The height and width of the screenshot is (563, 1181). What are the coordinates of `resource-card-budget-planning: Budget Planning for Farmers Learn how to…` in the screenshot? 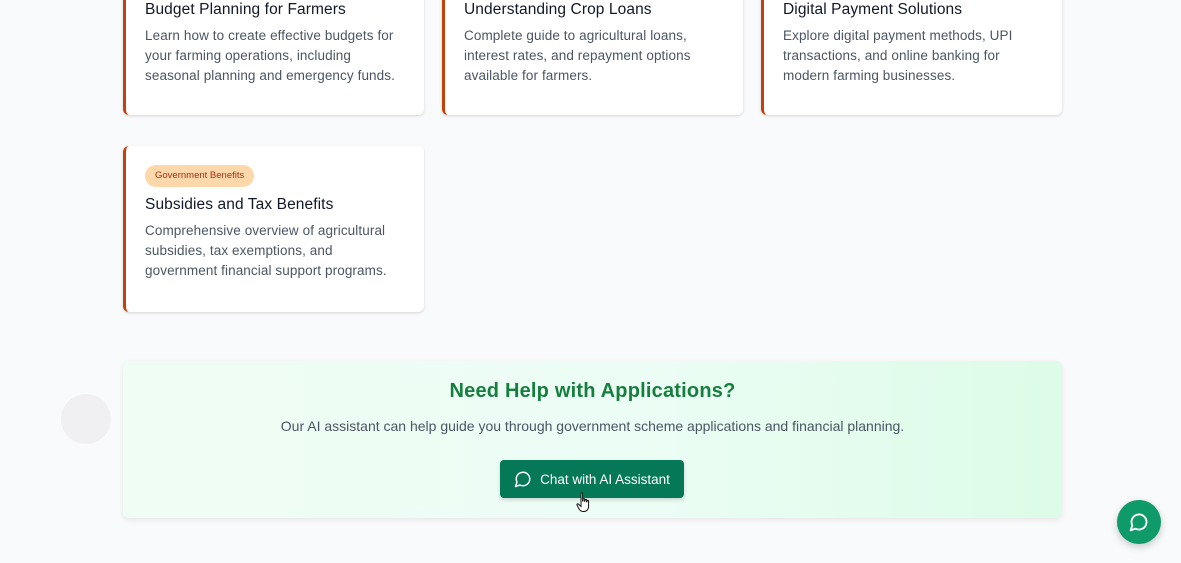 It's located at (273, 57).